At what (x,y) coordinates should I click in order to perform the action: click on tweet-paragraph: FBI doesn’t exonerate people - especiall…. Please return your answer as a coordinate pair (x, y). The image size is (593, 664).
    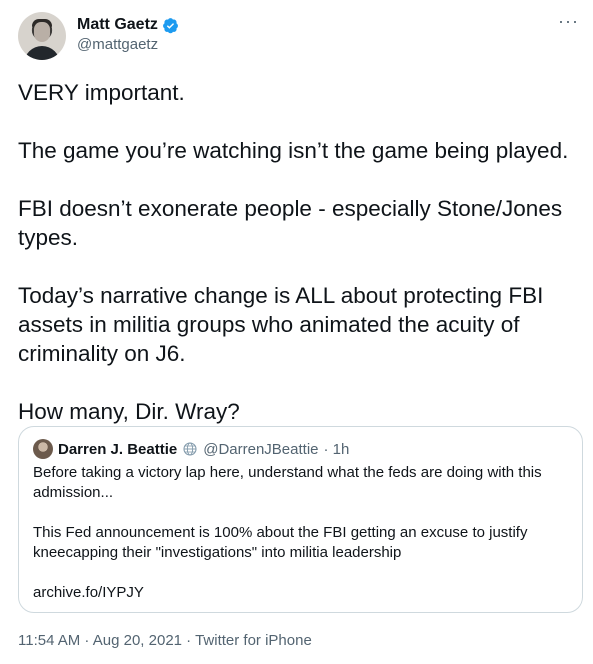
    Looking at the image, I should click on (290, 223).